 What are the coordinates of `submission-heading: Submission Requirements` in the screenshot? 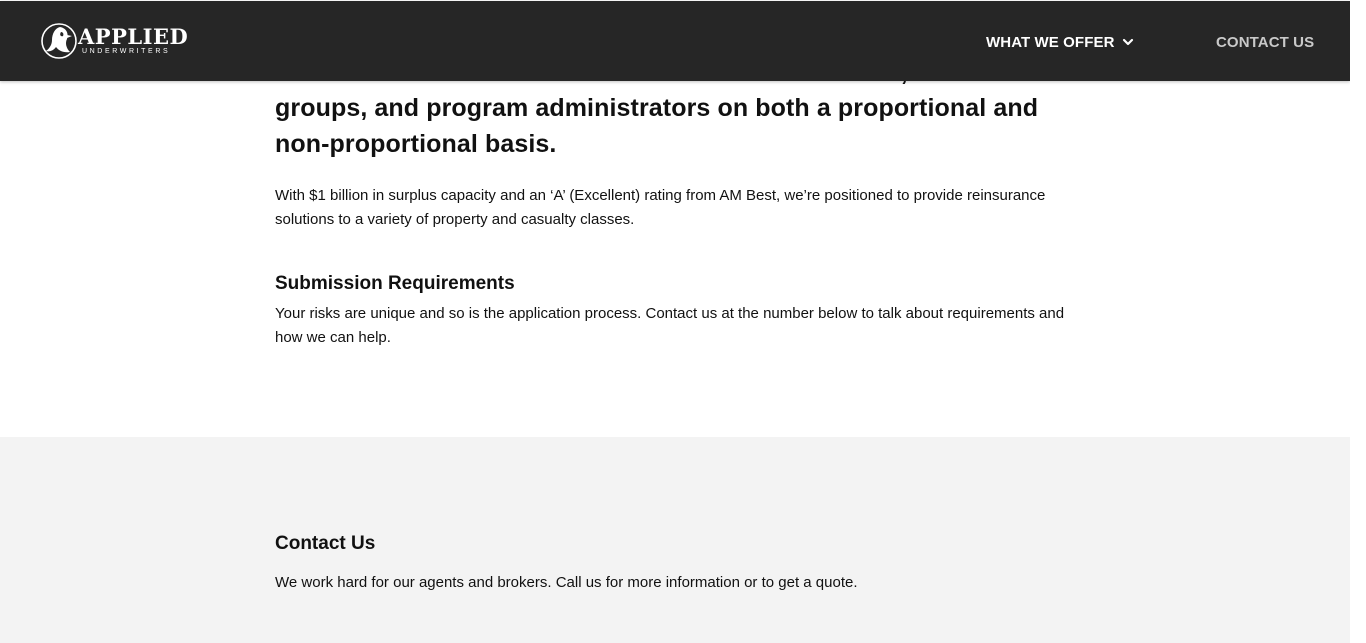 It's located at (395, 283).